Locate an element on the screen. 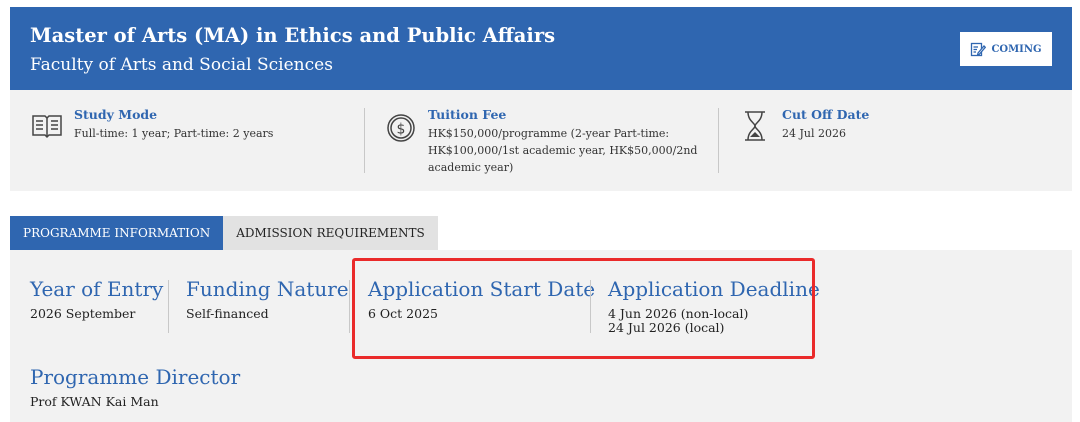 This screenshot has height=422, width=1080. hourglass-icon is located at coordinates (755, 126).